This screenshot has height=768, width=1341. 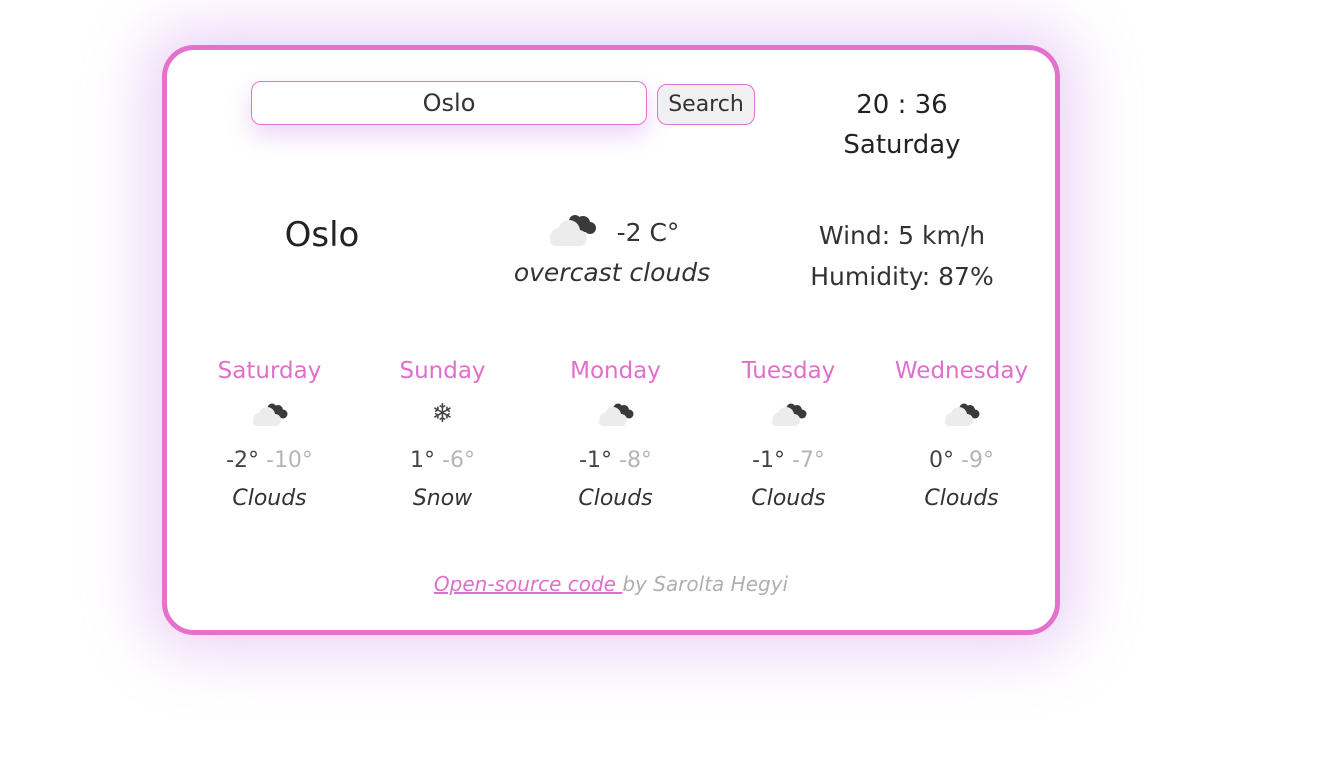 What do you see at coordinates (615, 371) in the screenshot?
I see `forecast-day-name: Monday` at bounding box center [615, 371].